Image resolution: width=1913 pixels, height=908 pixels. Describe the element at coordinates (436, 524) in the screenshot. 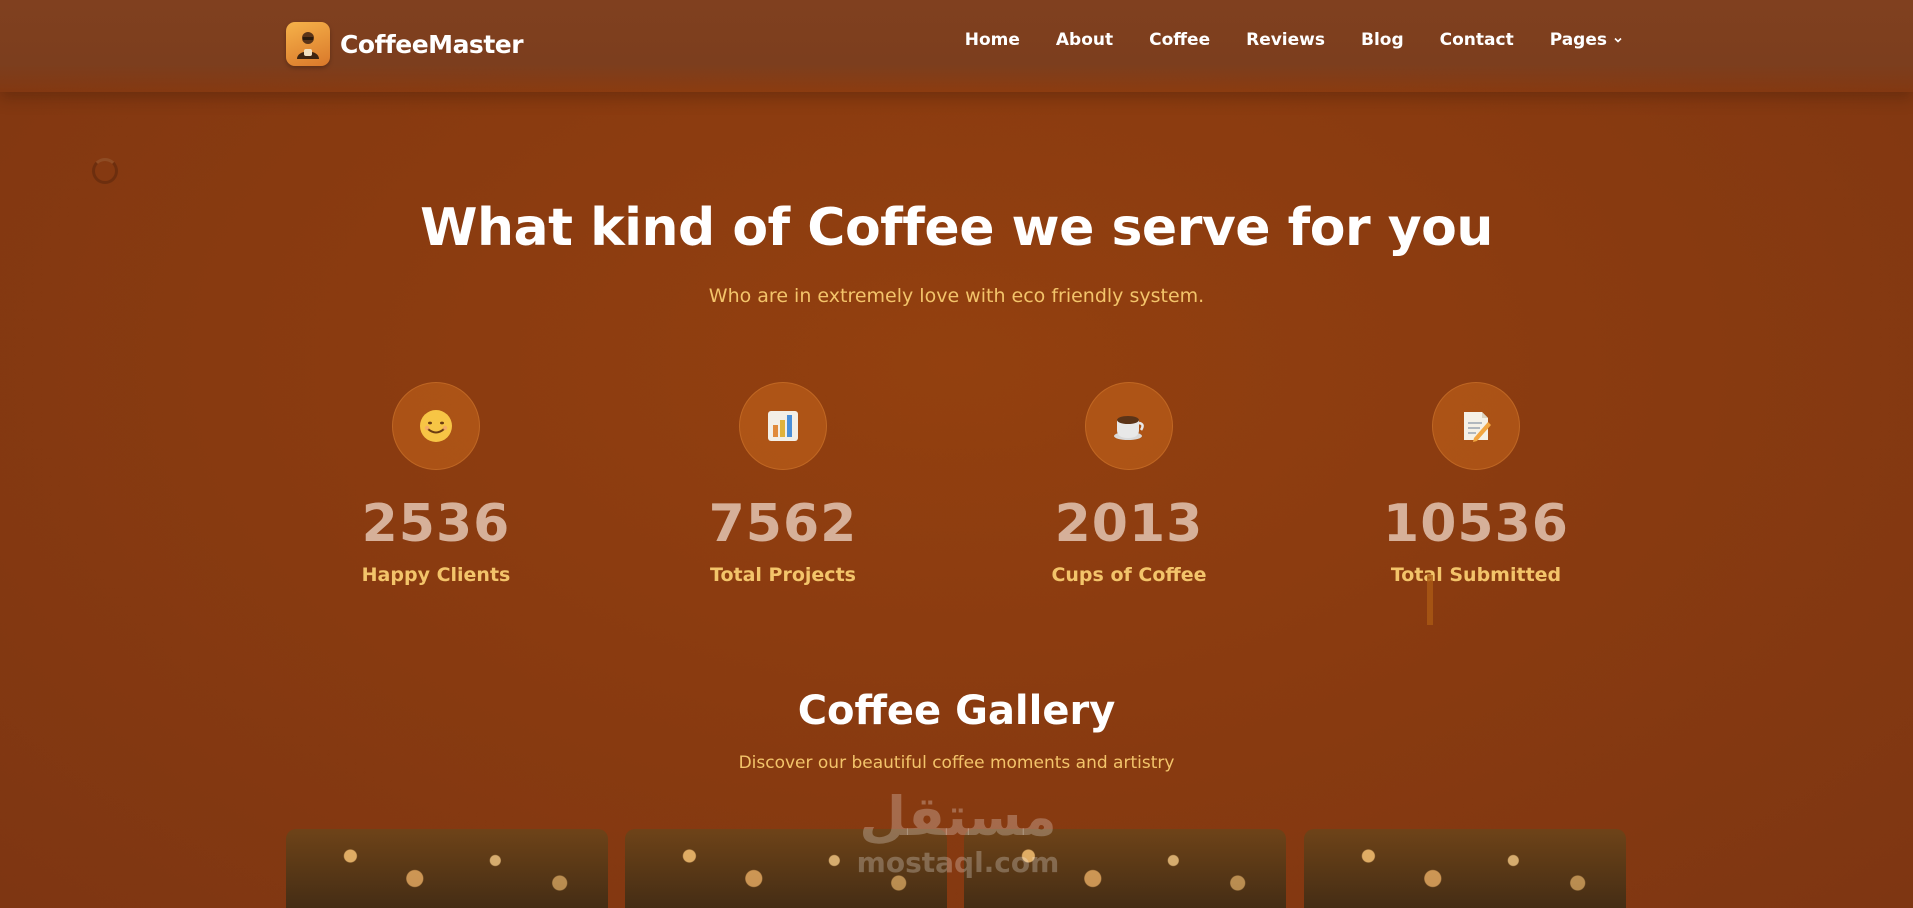

I see `stat-value: 2536` at that location.